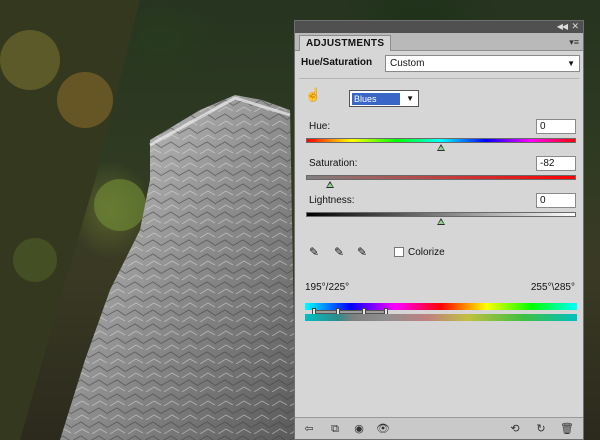 This screenshot has height=440, width=600. Describe the element at coordinates (482, 63) in the screenshot. I see `preset-dropdown: Custom ▼` at that location.